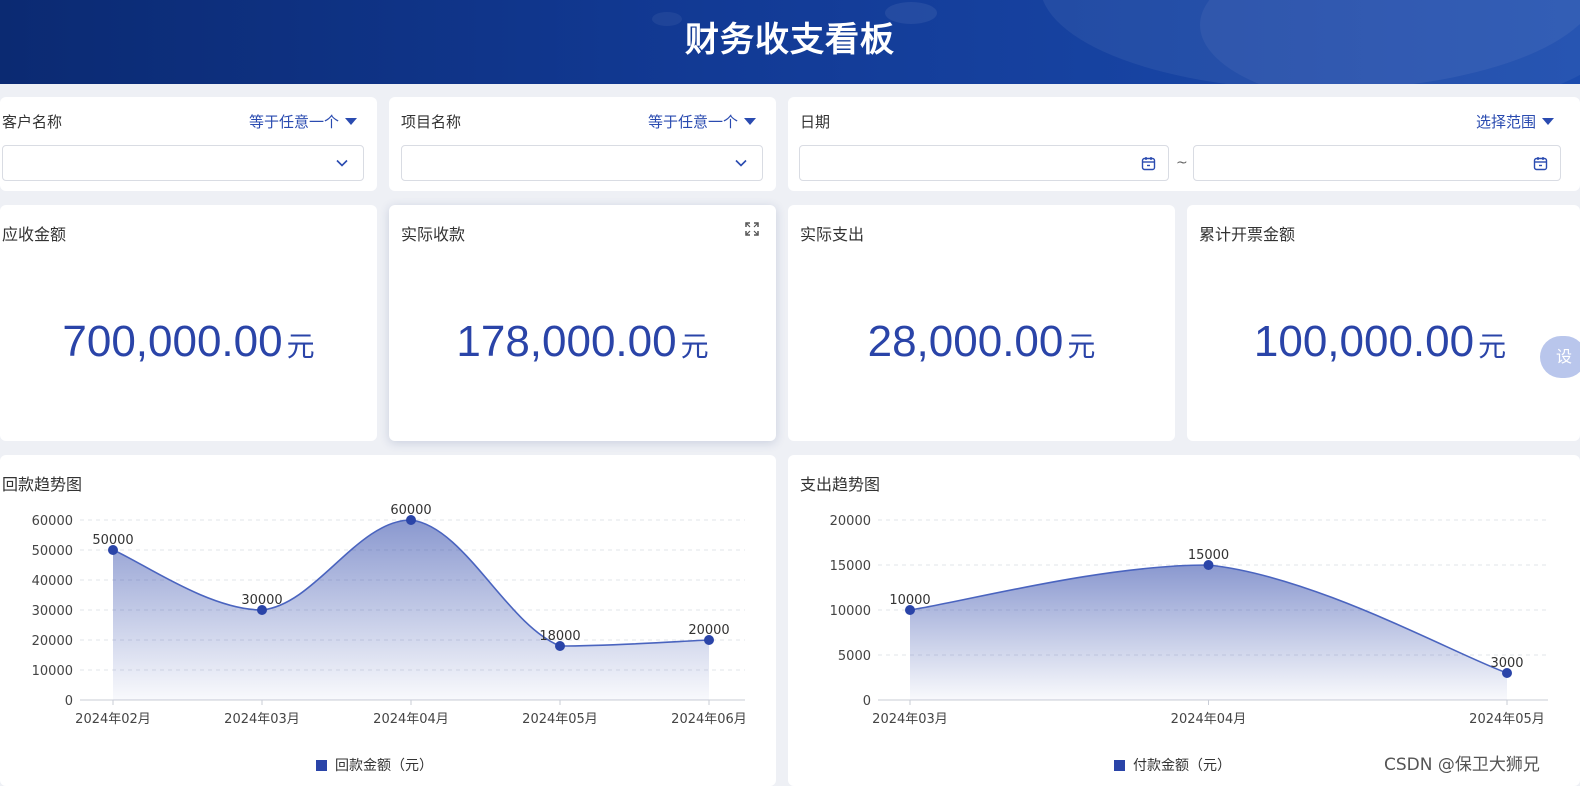 The image size is (1580, 786). Describe the element at coordinates (113, 719) in the screenshot. I see `x-tick-label: 2024年02月` at that location.